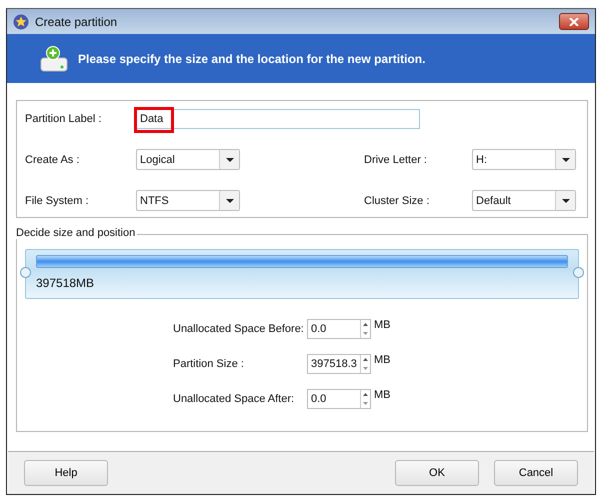 The image size is (609, 500). What do you see at coordinates (339, 364) in the screenshot?
I see `number-field: 397518.3` at bounding box center [339, 364].